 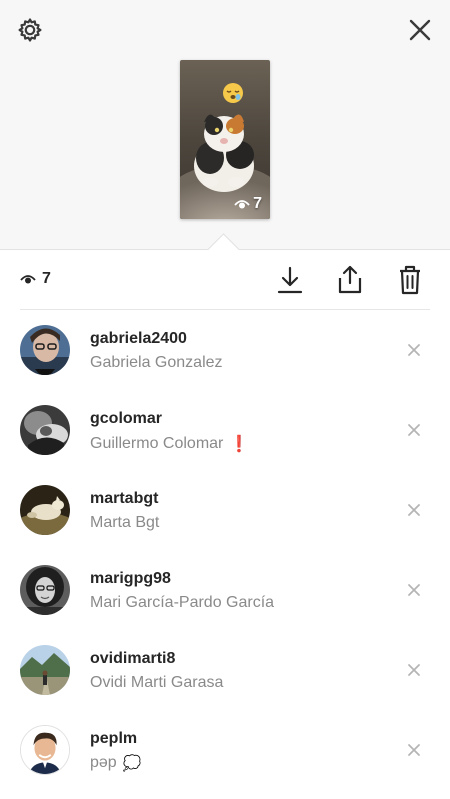 What do you see at coordinates (225, 750) in the screenshot?
I see `viewer-row: peplm pəp 💭` at bounding box center [225, 750].